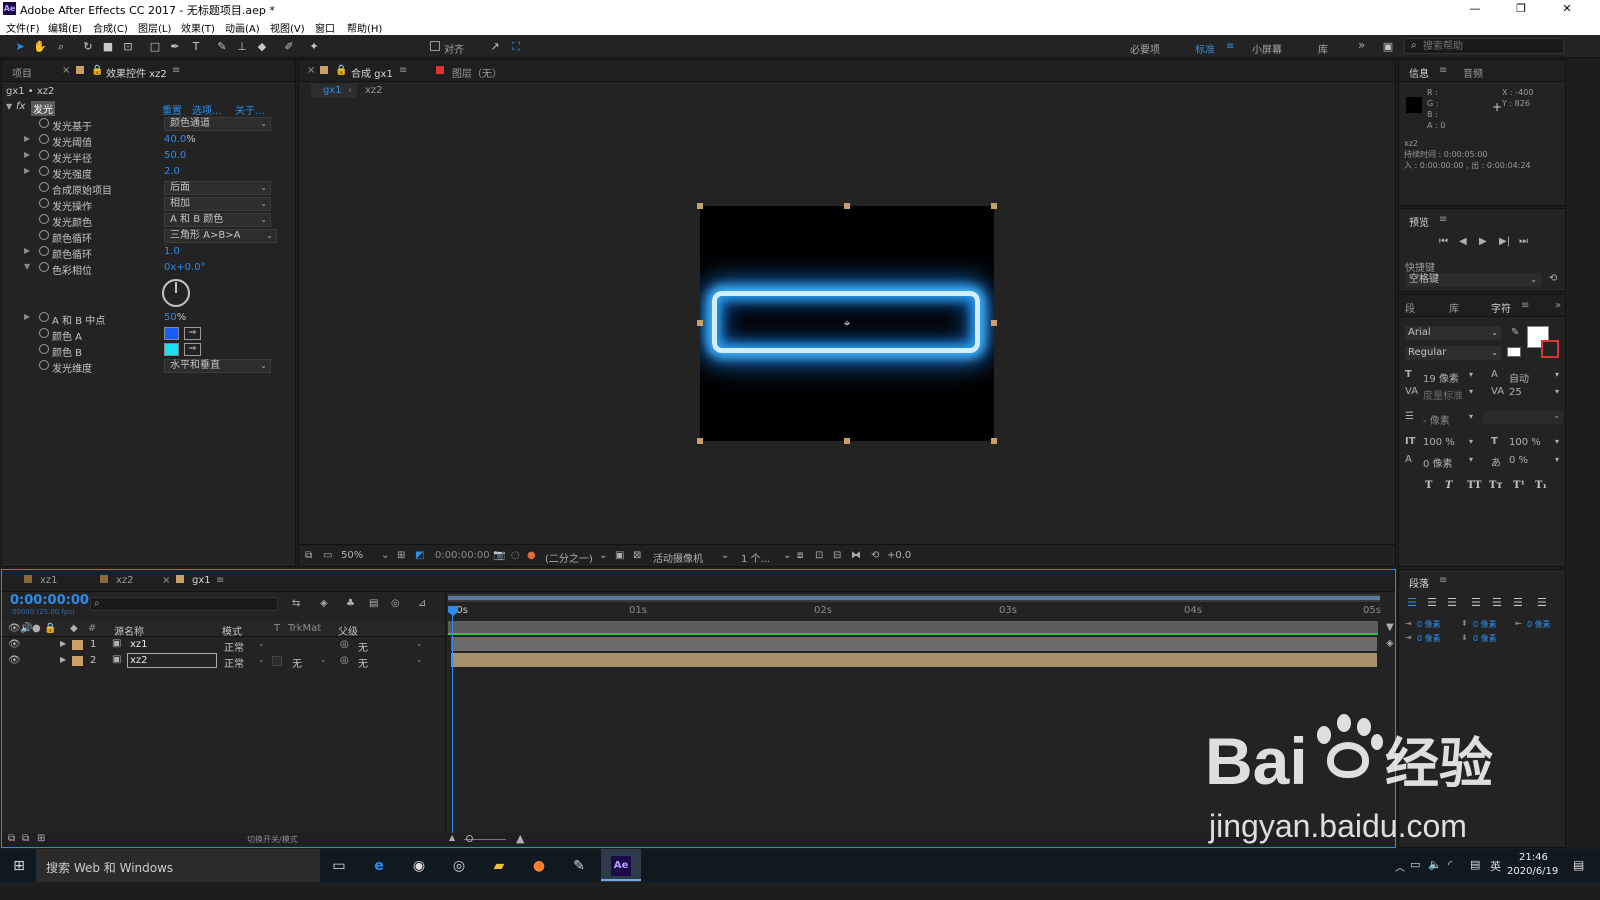 This screenshot has width=1600, height=900. I want to click on property-dropdown: 颜色通道 ⌄, so click(217, 124).